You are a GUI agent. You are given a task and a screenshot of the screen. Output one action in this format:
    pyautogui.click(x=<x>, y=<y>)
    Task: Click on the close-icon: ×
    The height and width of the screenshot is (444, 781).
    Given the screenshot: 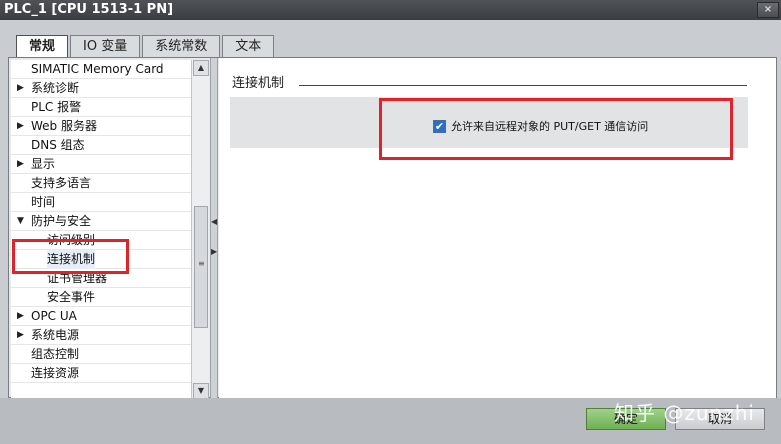 What is the action you would take?
    pyautogui.click(x=768, y=10)
    